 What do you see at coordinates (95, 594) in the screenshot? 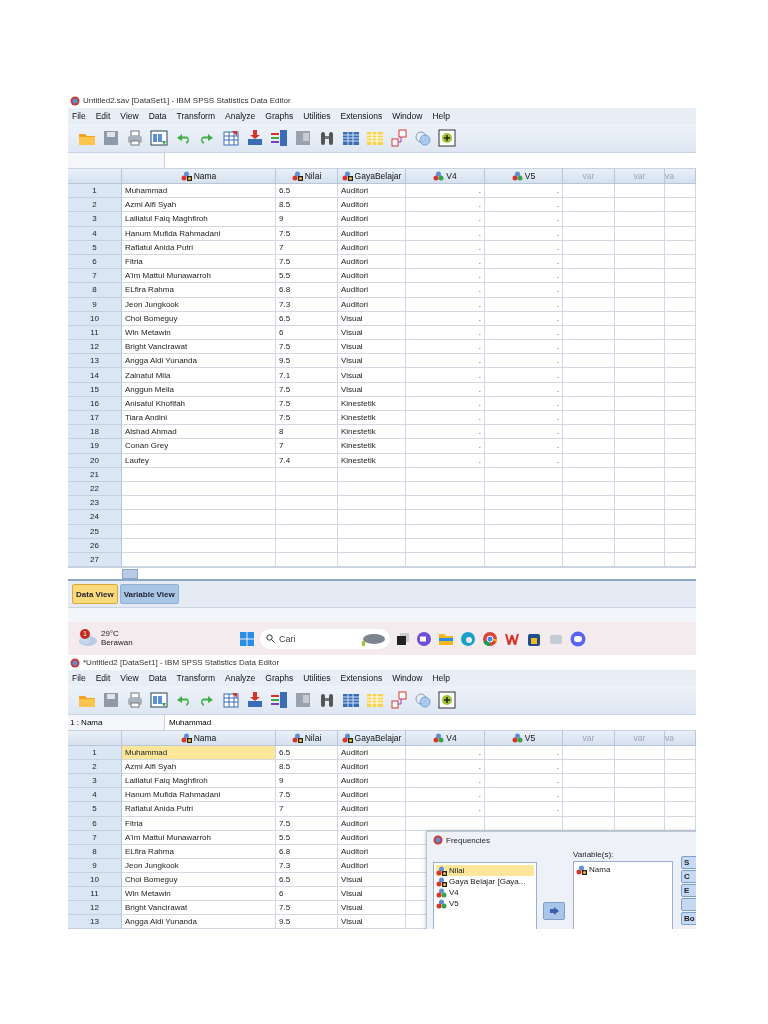
I see `view-tab: Data View` at bounding box center [95, 594].